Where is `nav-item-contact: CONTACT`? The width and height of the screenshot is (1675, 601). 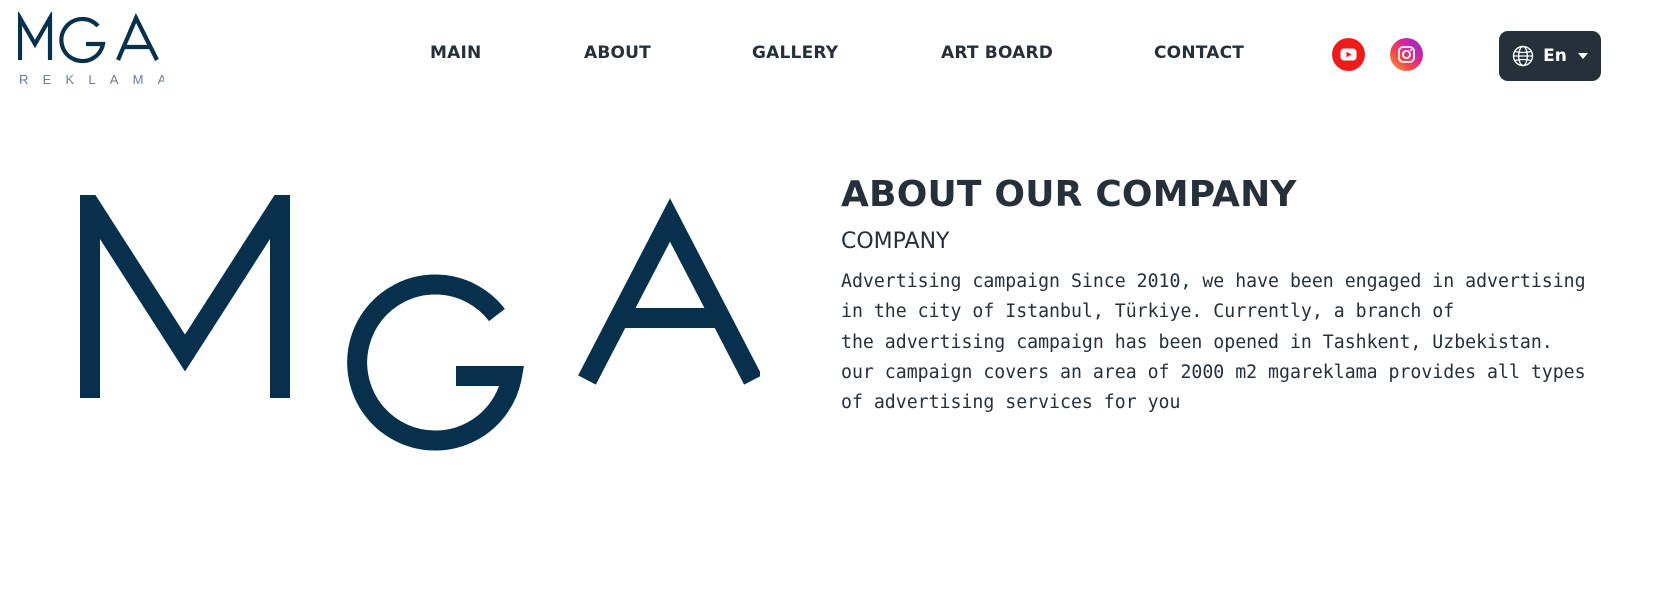 nav-item-contact: CONTACT is located at coordinates (1199, 53).